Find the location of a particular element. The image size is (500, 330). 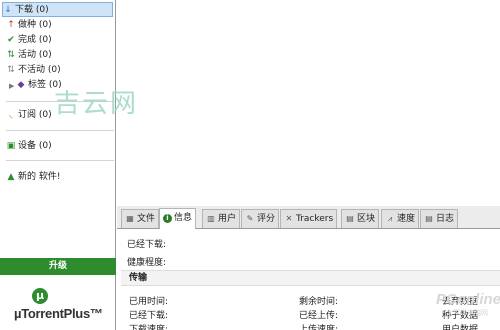

downloaded-transfer-label: 已经下载: is located at coordinates (149, 316).